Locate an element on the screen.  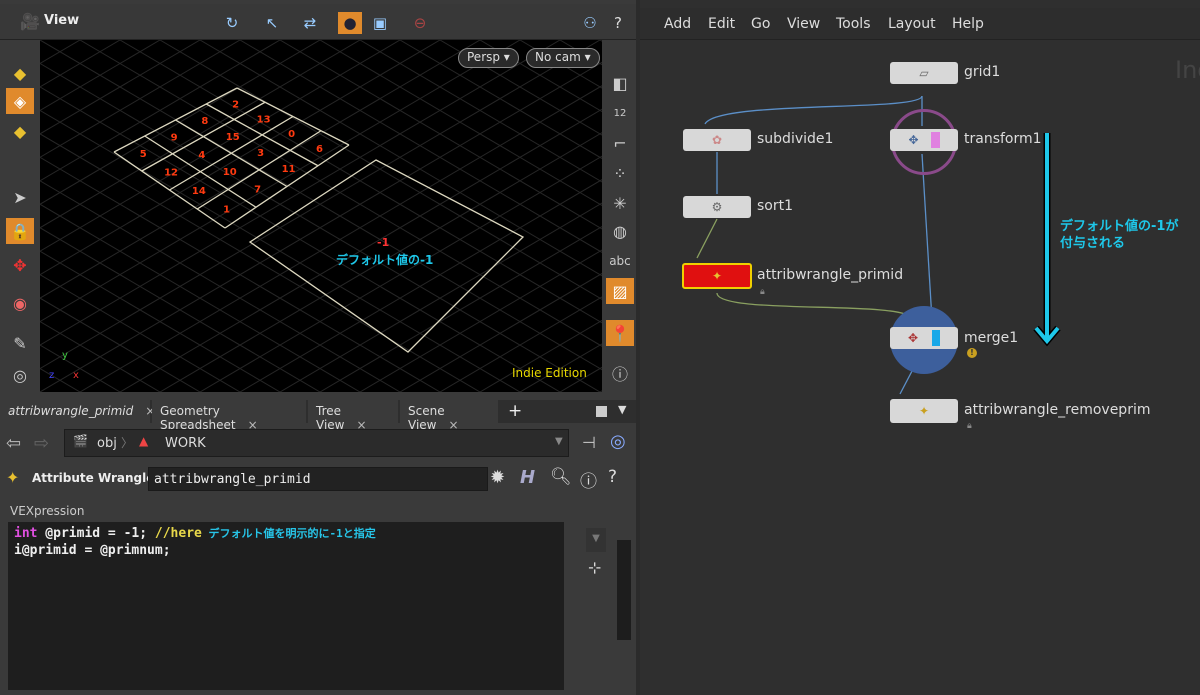
camera-dropdown: No cam ▾ is located at coordinates (563, 58).